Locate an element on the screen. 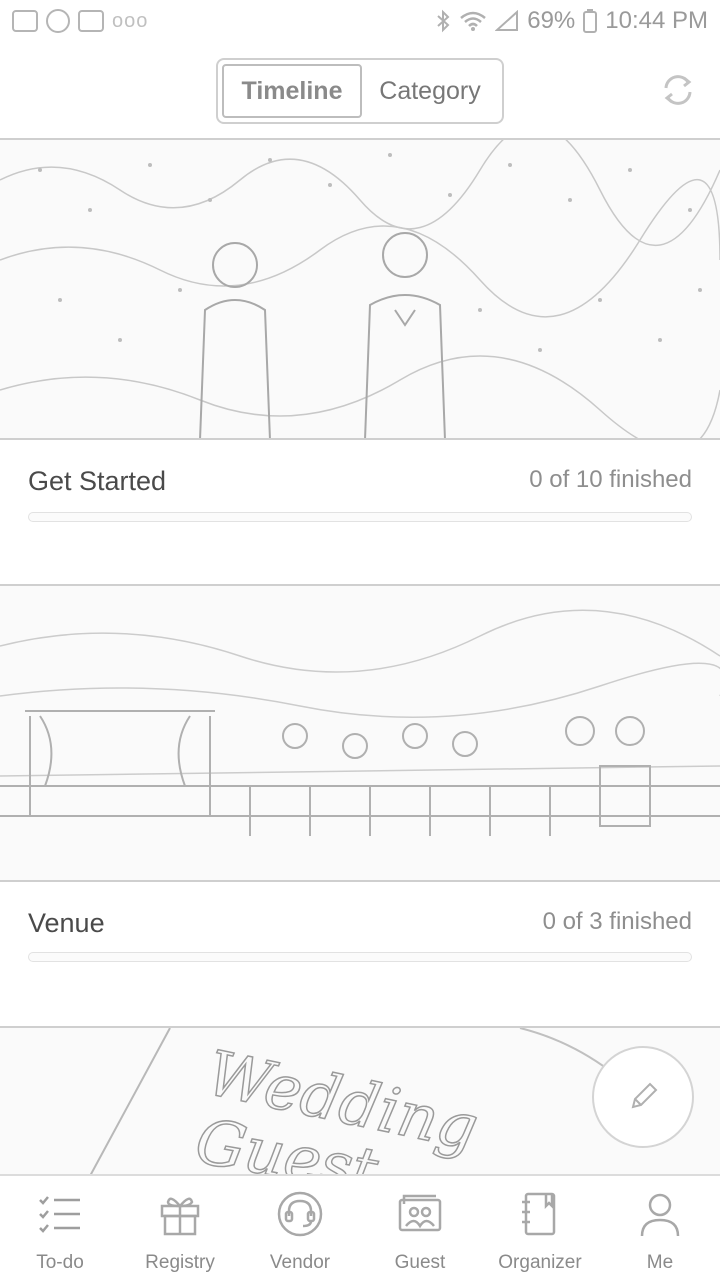  image-notification-icon is located at coordinates (25, 21).